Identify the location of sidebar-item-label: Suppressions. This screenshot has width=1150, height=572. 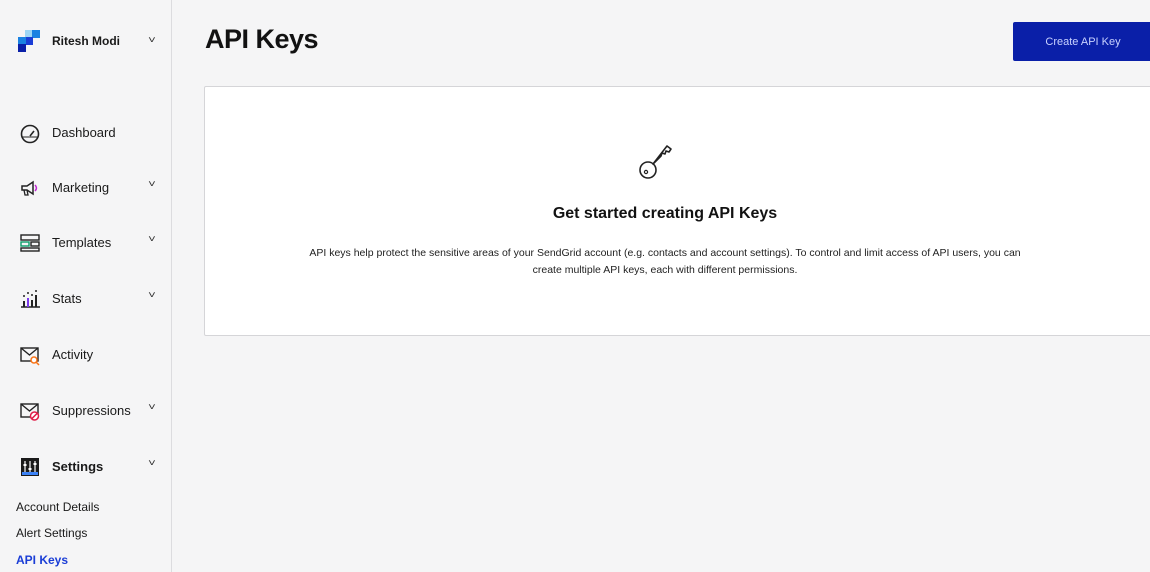
(91, 410).